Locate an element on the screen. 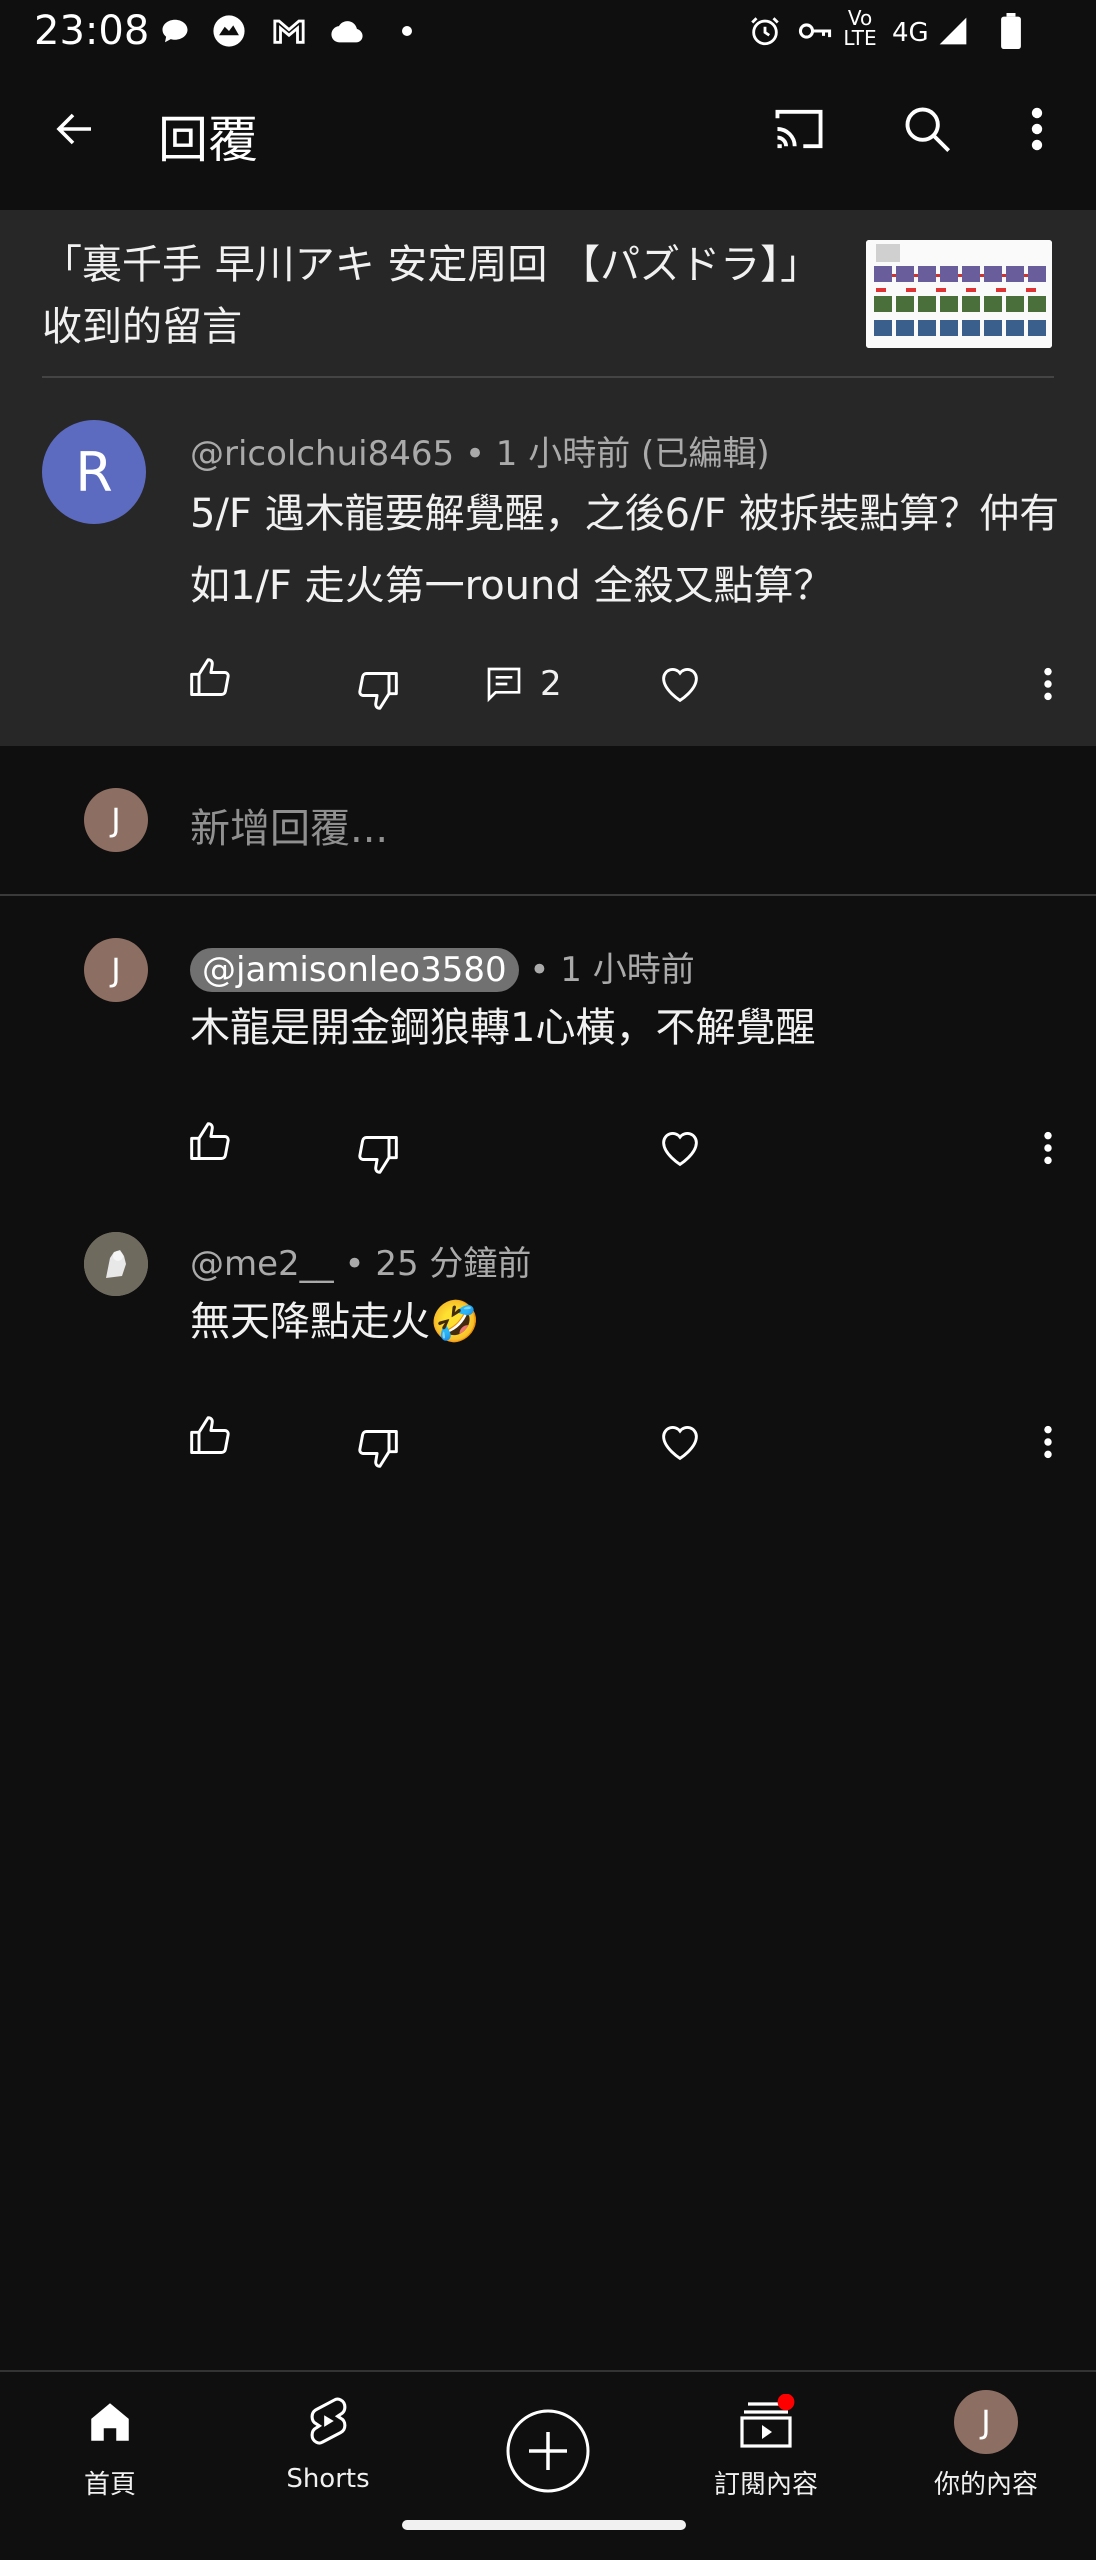 Image resolution: width=1096 pixels, height=2560 pixels. vpn-key-icon is located at coordinates (815, 31).